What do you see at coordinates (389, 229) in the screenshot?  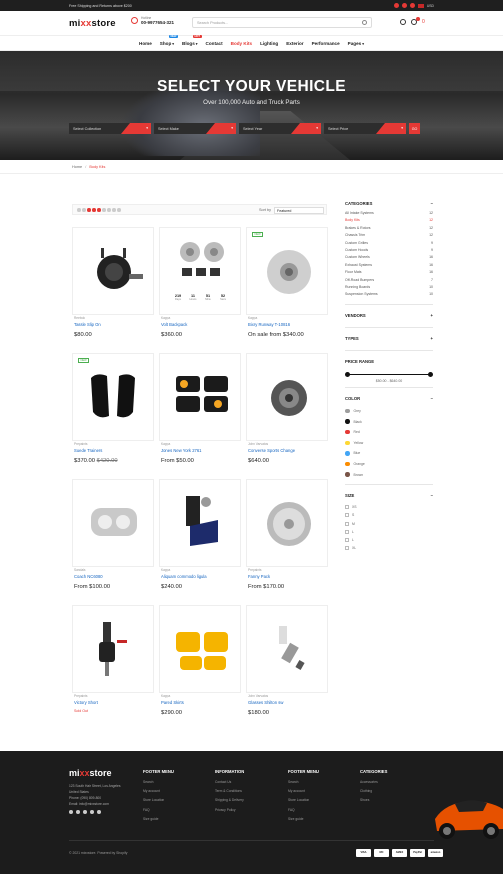 I see `category-item: Brakes & Rotors 12` at bounding box center [389, 229].